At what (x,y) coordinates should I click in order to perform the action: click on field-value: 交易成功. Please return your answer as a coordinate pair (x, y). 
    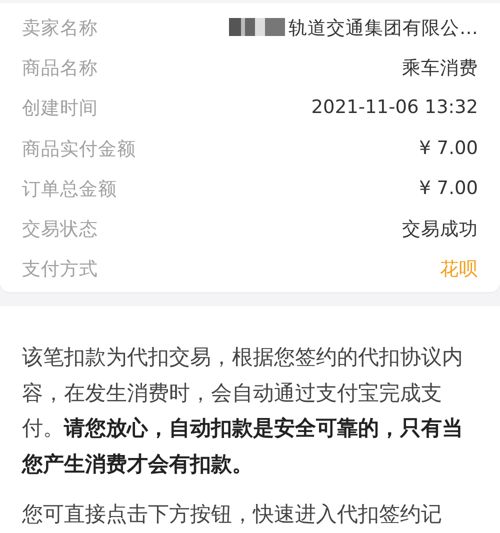
    Looking at the image, I should click on (440, 230).